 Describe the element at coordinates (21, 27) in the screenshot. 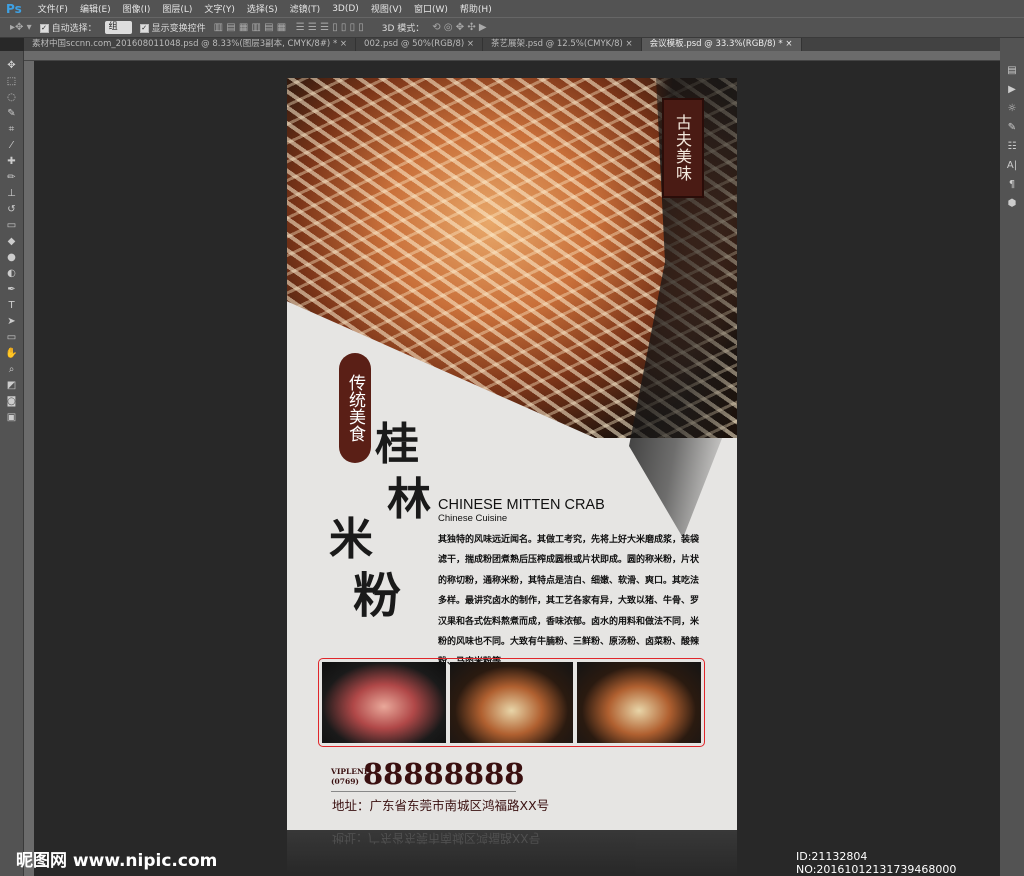

I see `move-tool-icon: ▸✥ ▾` at that location.